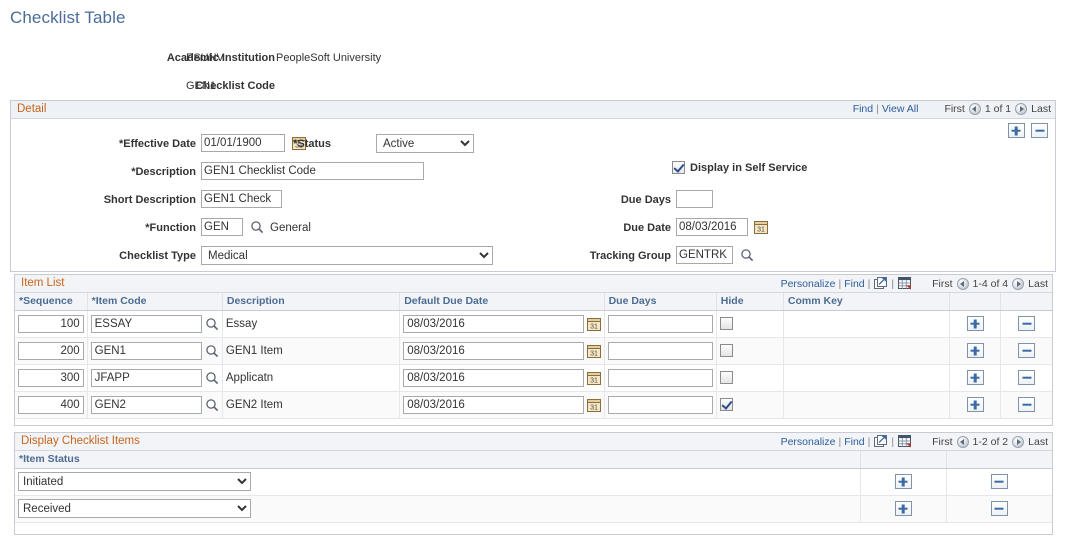 This screenshot has width=1067, height=549. I want to click on item-list-previous-arrow-icon, so click(962, 283).